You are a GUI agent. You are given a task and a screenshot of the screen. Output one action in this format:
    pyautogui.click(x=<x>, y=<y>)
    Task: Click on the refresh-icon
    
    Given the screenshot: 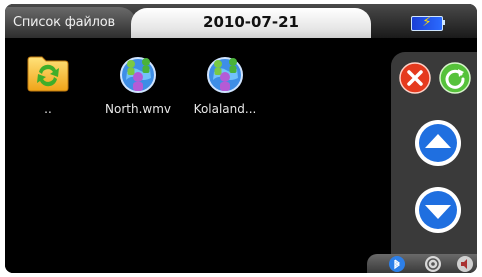 What is the action you would take?
    pyautogui.click(x=455, y=78)
    